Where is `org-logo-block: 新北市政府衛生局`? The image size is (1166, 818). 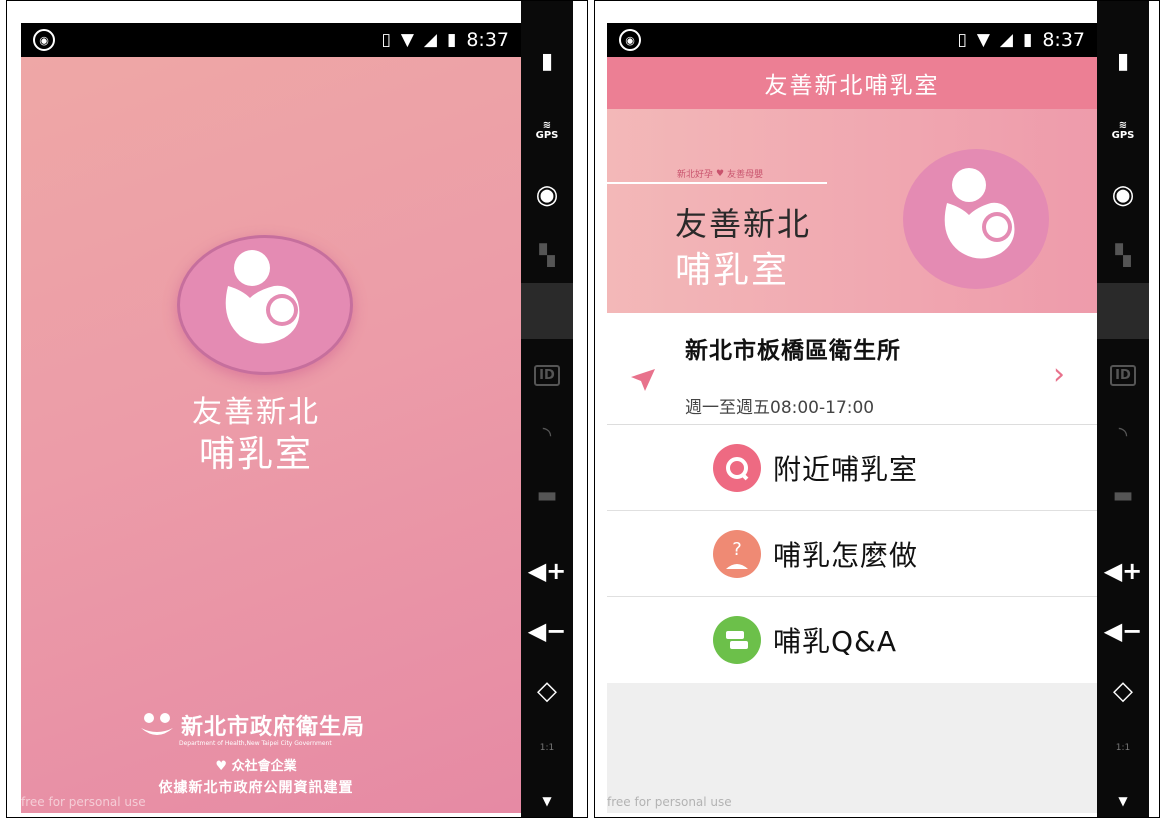 org-logo-block: 新北市政府衛生局 is located at coordinates (252, 725).